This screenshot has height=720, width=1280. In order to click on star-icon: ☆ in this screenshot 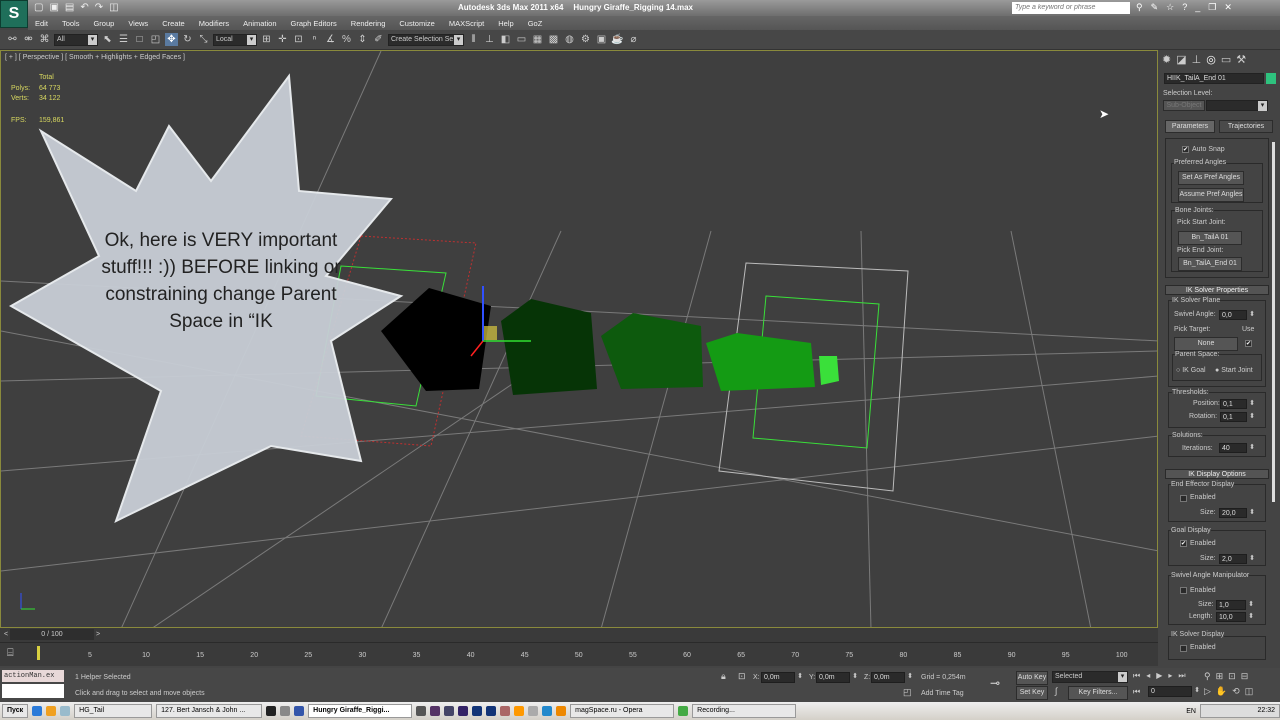, I will do `click(1170, 7)`.